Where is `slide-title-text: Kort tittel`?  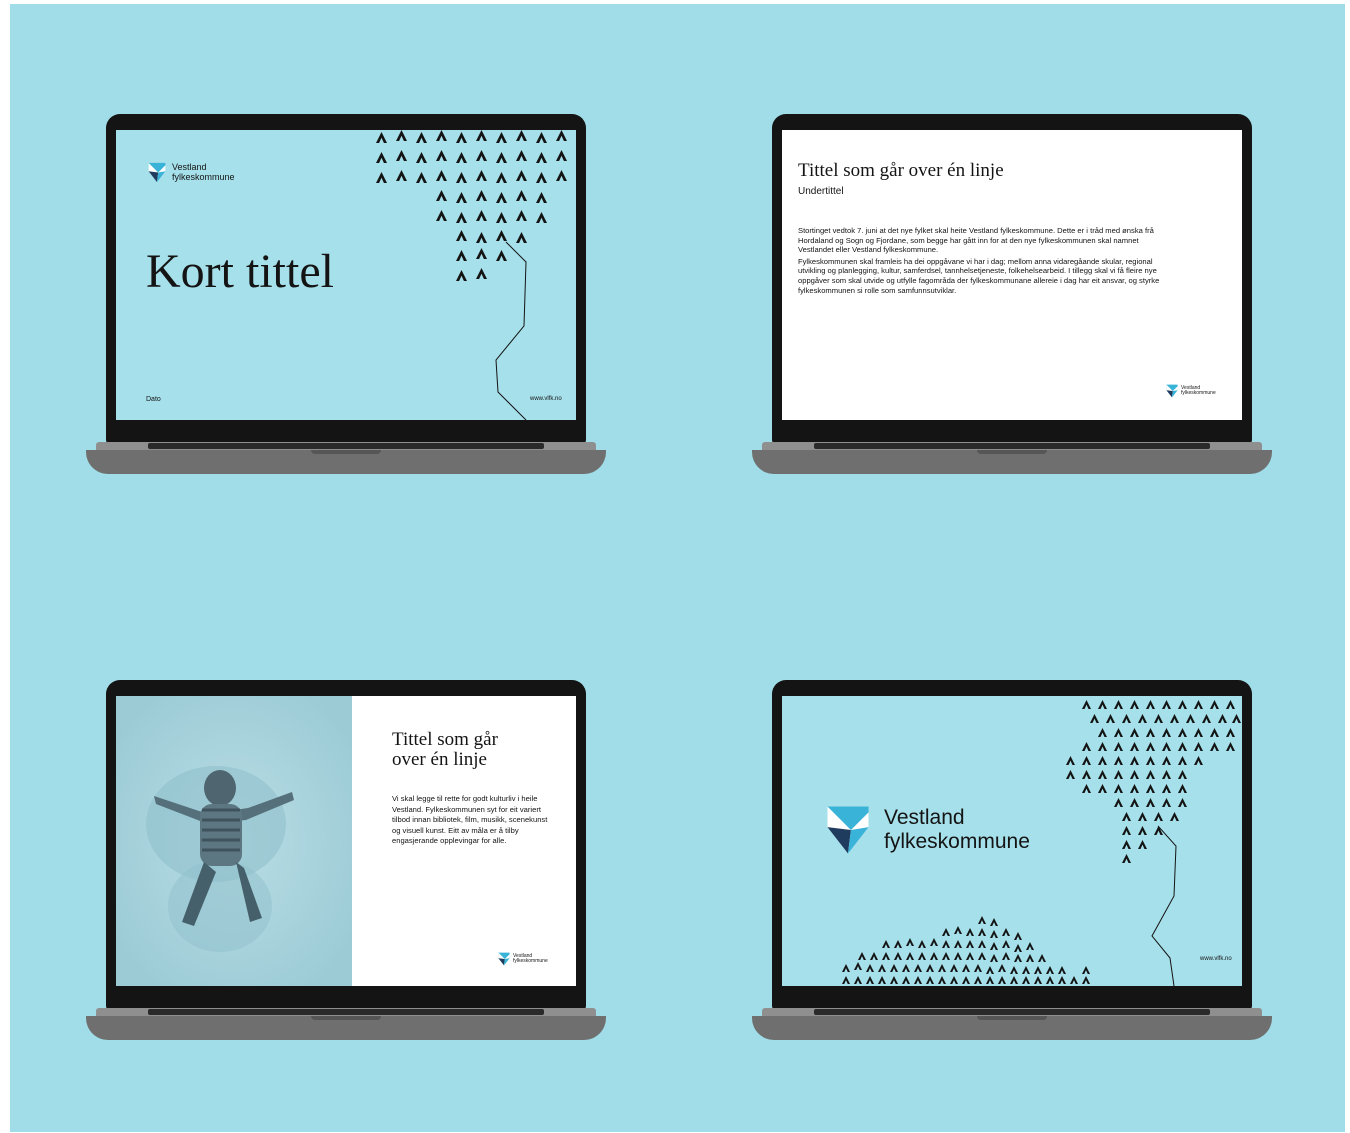
slide-title-text: Kort tittel is located at coordinates (240, 271).